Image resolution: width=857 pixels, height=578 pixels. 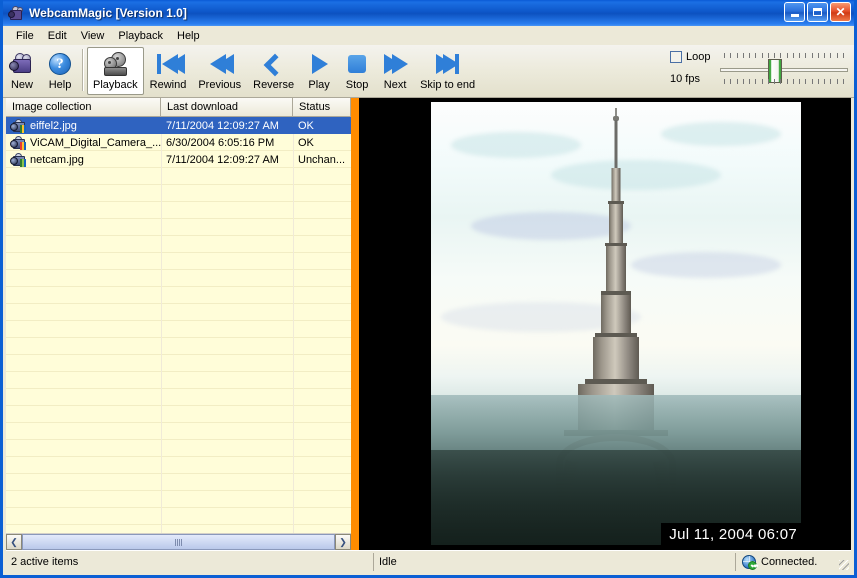 What do you see at coordinates (227, 107) in the screenshot?
I see `column-header-last-download: Last download` at bounding box center [227, 107].